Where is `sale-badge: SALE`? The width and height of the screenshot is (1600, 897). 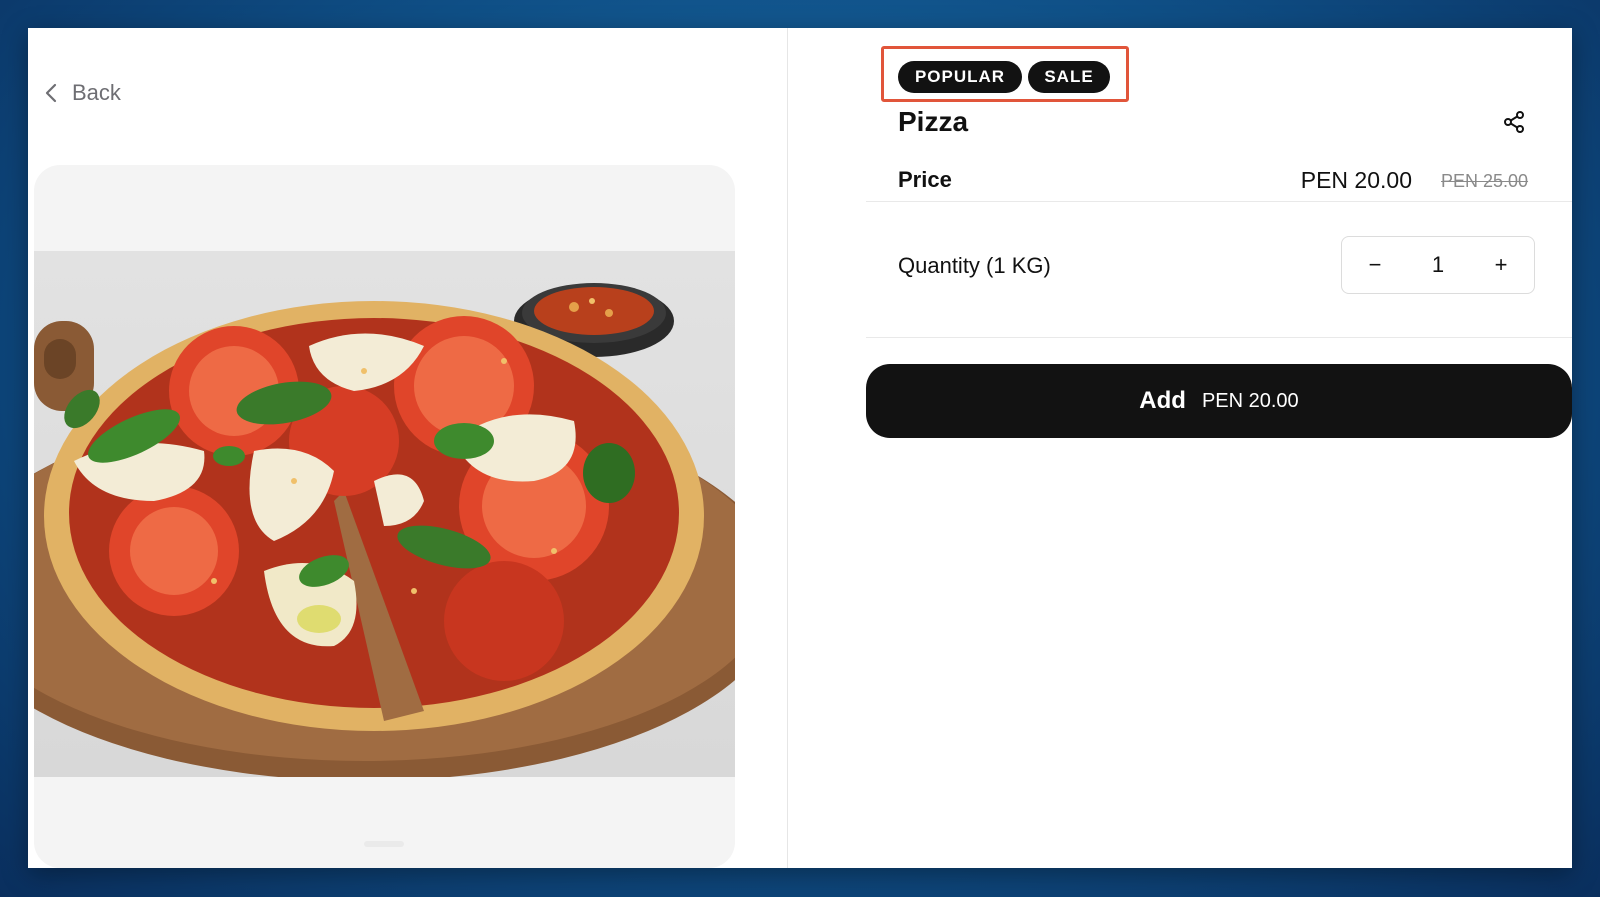
sale-badge: SALE is located at coordinates (1069, 77).